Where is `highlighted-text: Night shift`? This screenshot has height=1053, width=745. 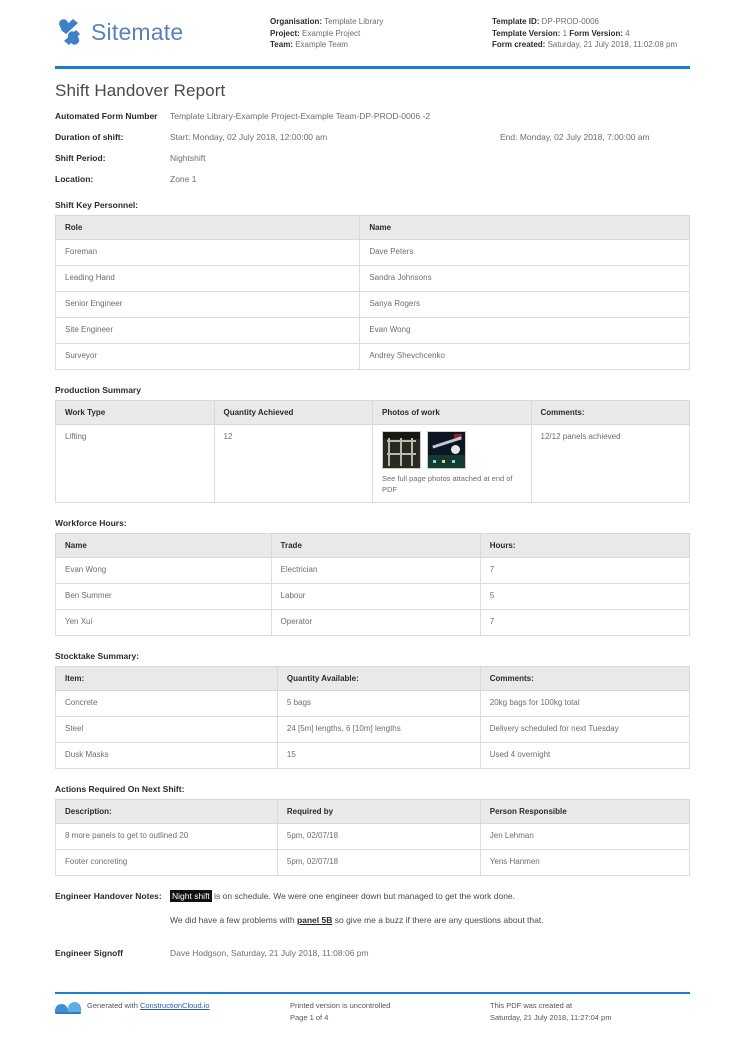
highlighted-text: Night shift is located at coordinates (191, 896).